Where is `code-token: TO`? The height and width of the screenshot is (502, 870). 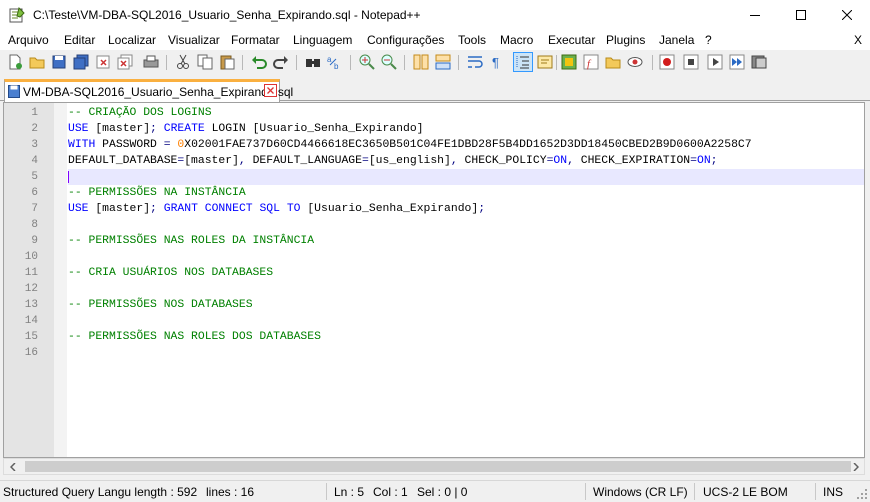
code-token: TO is located at coordinates (293, 209).